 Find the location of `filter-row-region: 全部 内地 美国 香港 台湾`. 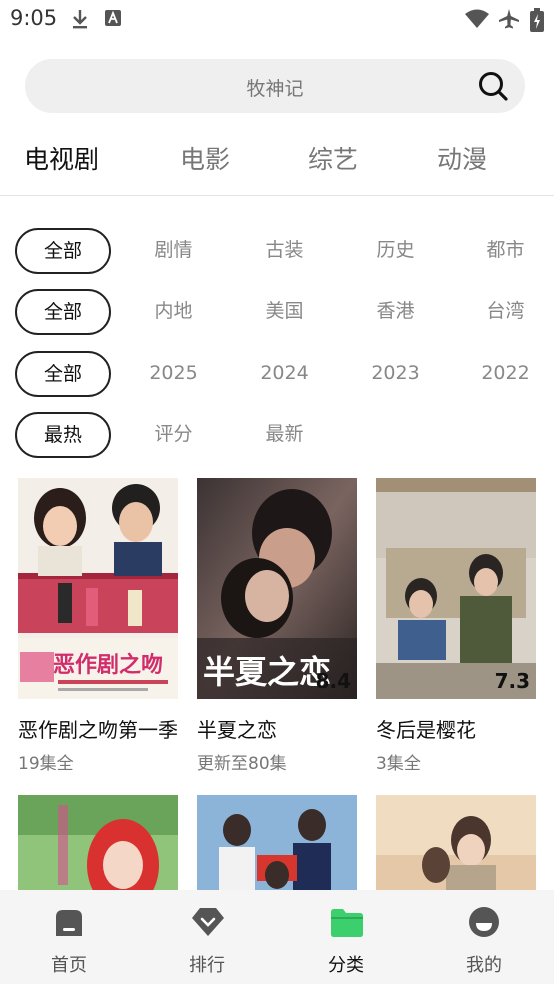

filter-row-region: 全部 内地 美国 香港 台湾 is located at coordinates (277, 312).